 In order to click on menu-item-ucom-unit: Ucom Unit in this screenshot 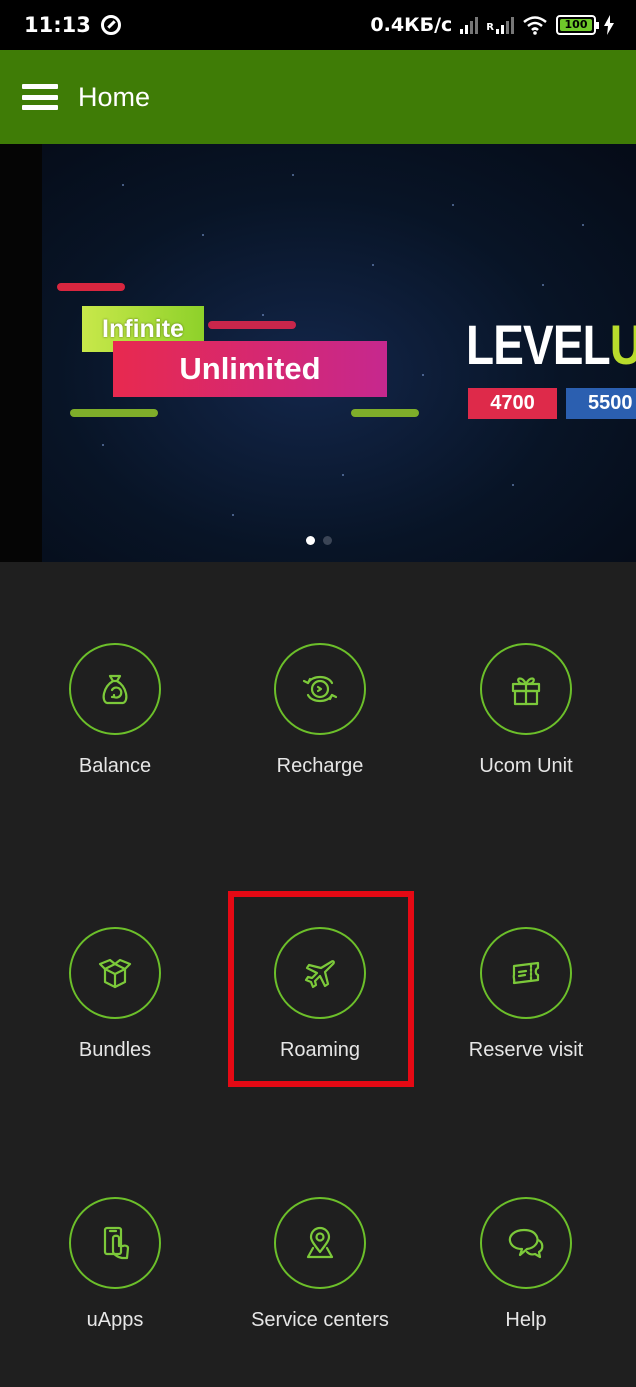, I will do `click(526, 733)`.